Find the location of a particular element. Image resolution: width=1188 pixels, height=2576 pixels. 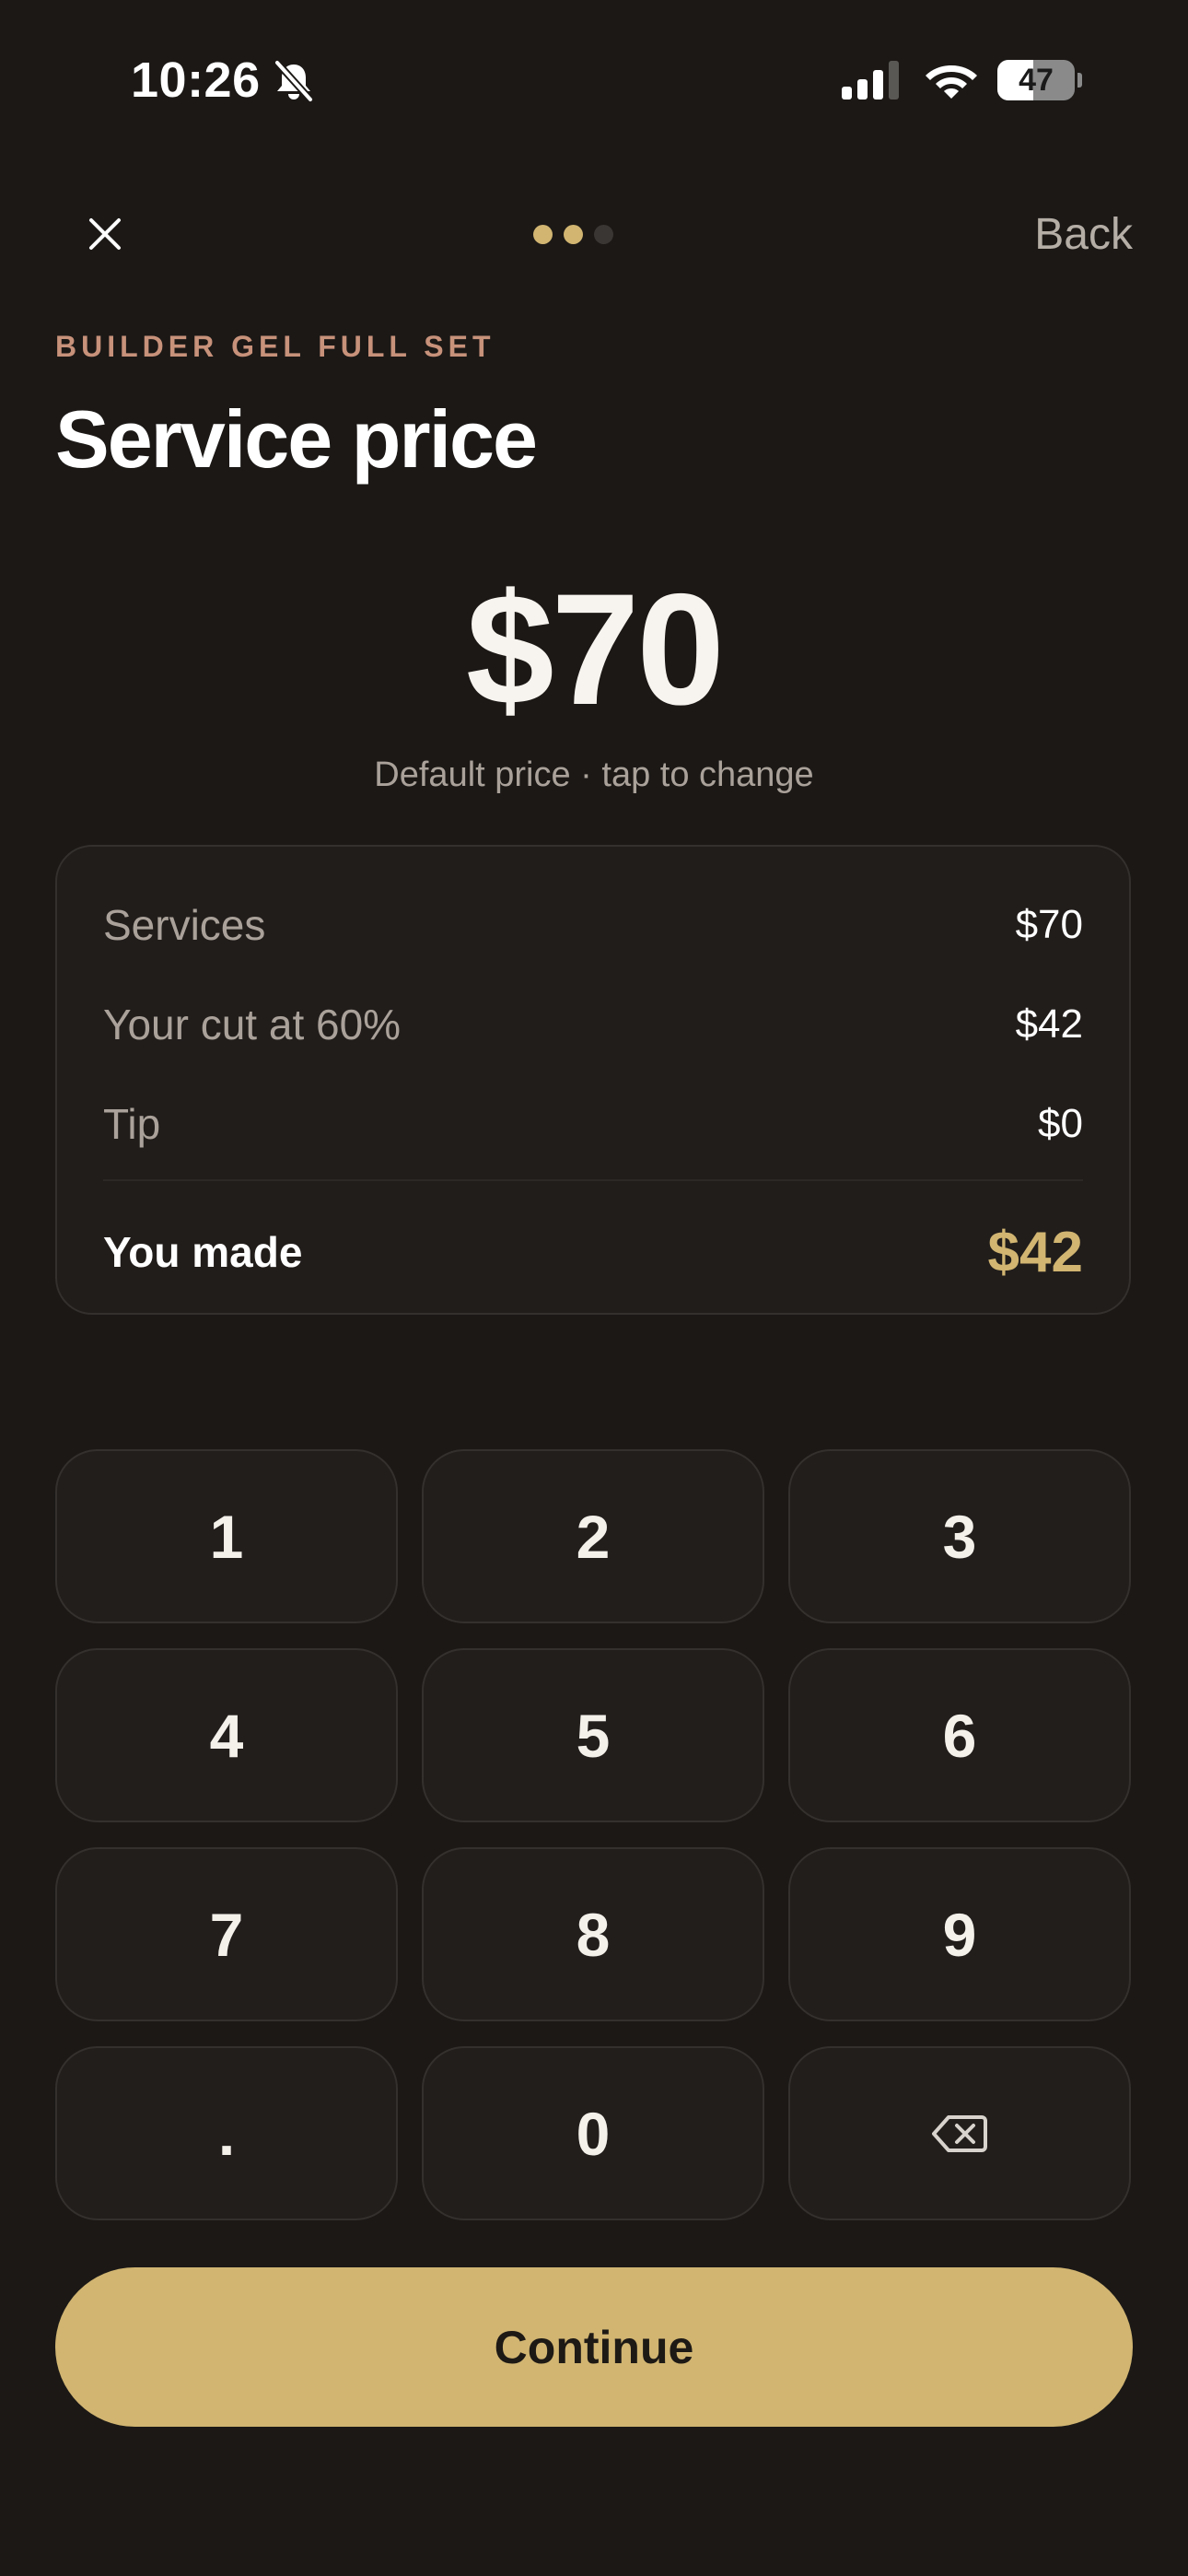

total-value: $42 is located at coordinates (1035, 1252).